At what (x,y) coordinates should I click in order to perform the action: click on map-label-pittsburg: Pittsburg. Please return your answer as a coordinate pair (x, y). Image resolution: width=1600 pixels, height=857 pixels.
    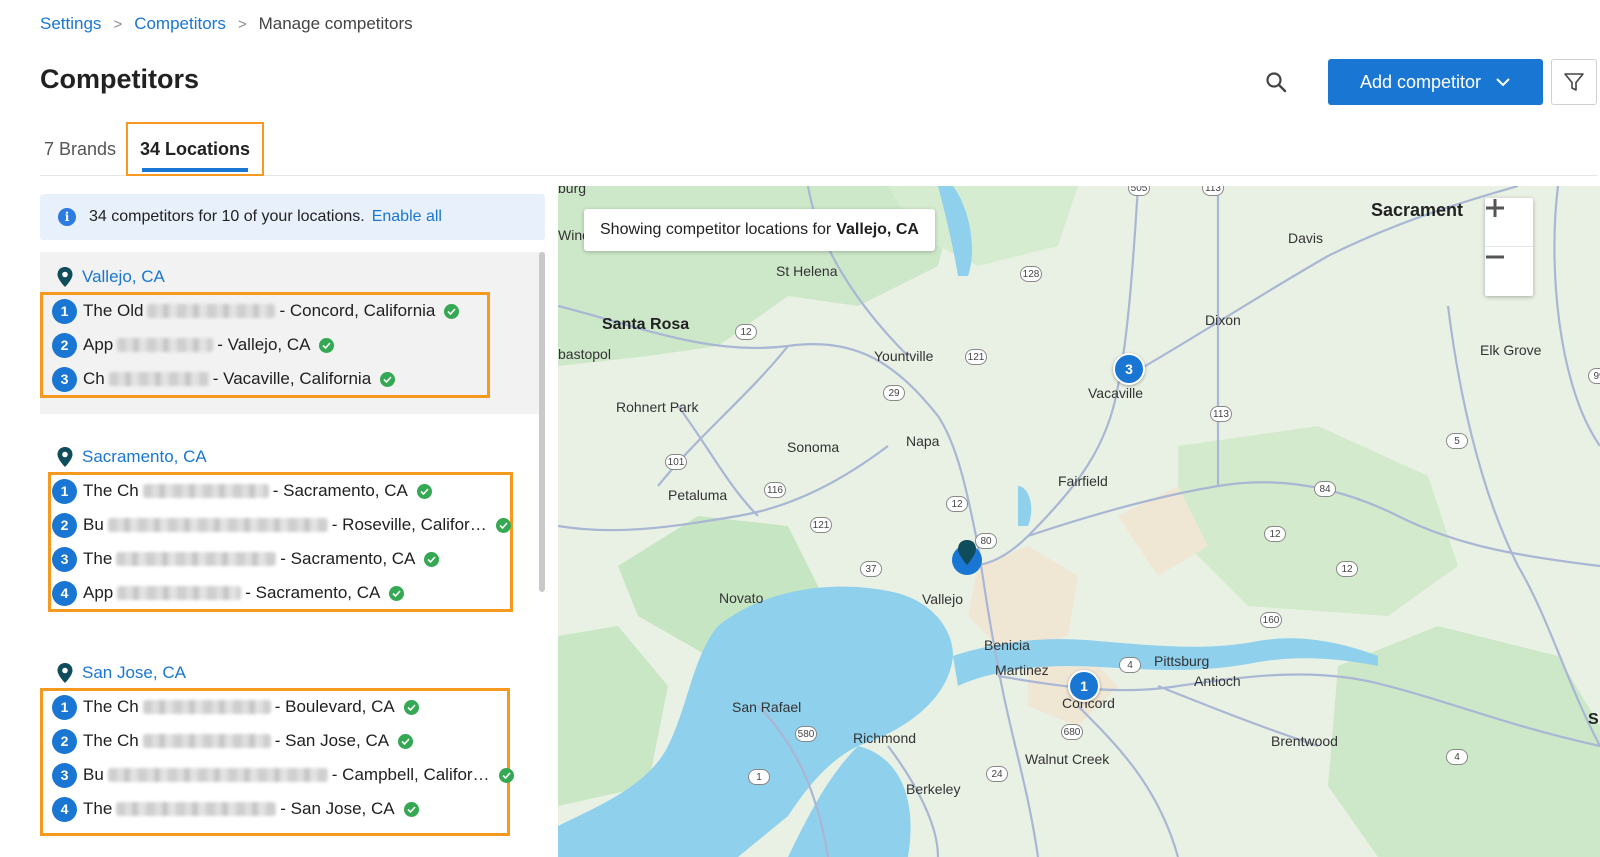
    Looking at the image, I should click on (1182, 661).